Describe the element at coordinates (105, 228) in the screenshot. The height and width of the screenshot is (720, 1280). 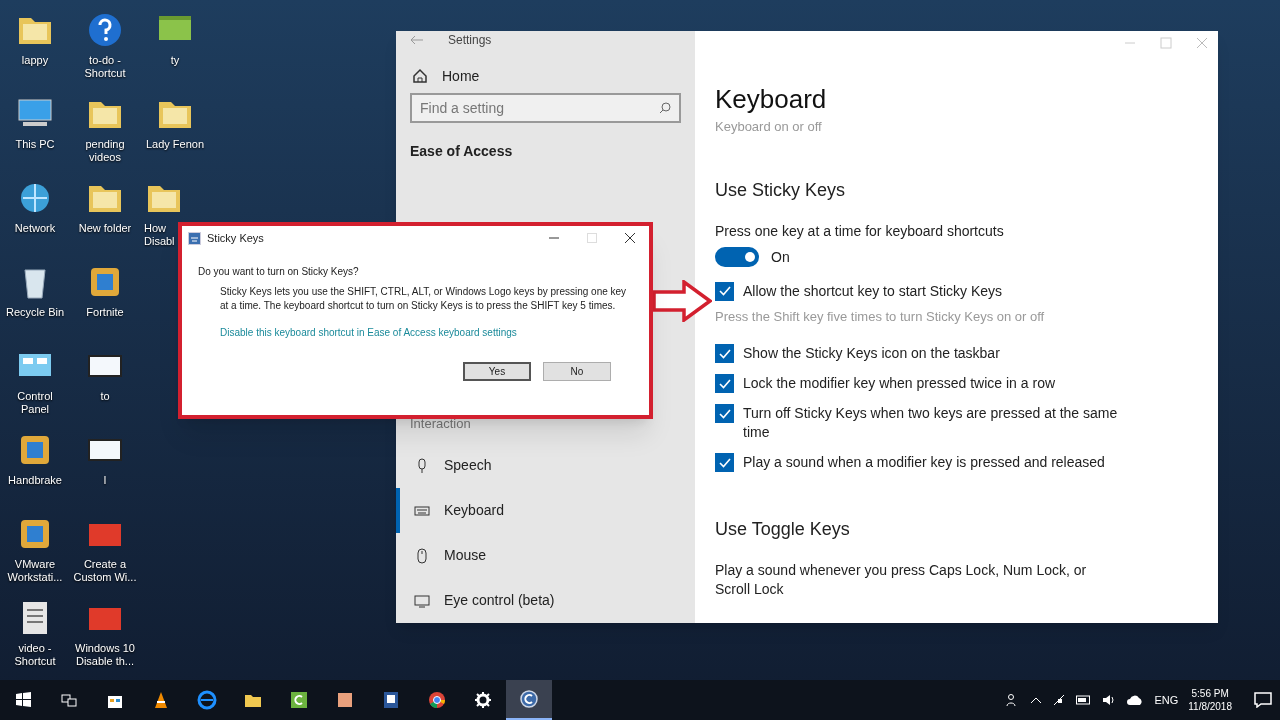
I see `desktop-icon-label: New folder` at that location.